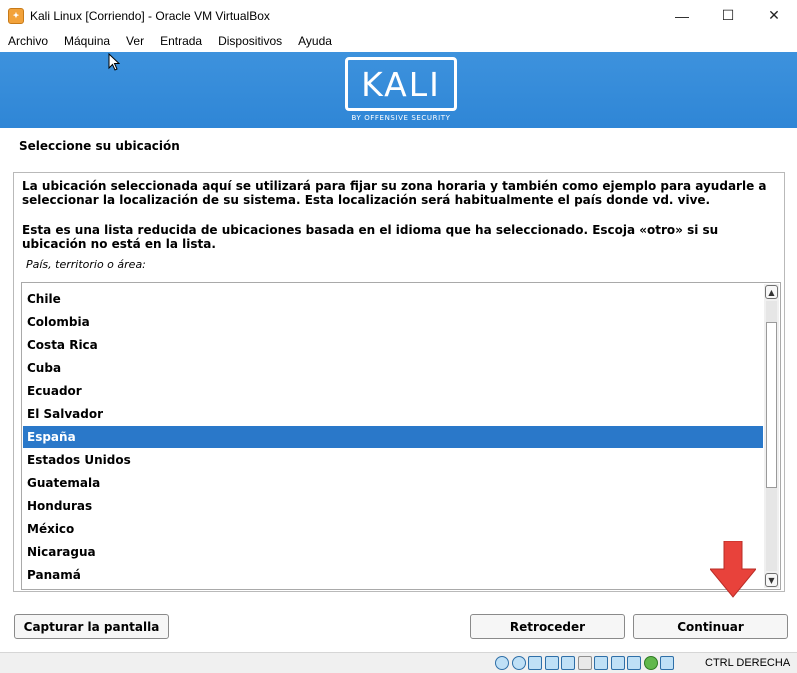  Describe the element at coordinates (518, 663) in the screenshot. I see `optical-drive-icon` at that location.